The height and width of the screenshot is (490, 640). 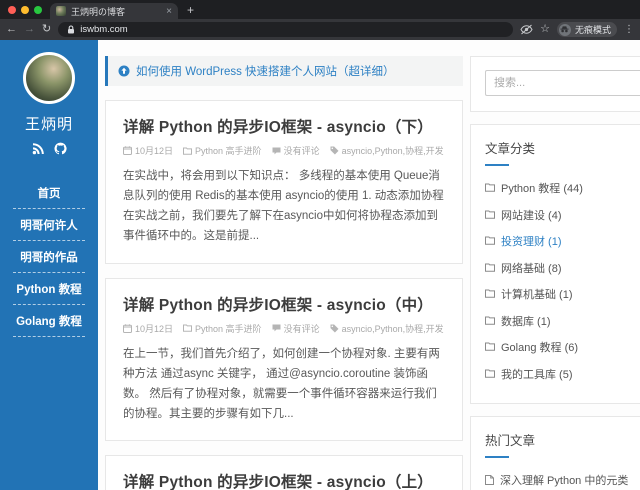 I want to click on post-title: 详解 Python 的异步IO框架 - asyncio（中）, so click(x=284, y=304).